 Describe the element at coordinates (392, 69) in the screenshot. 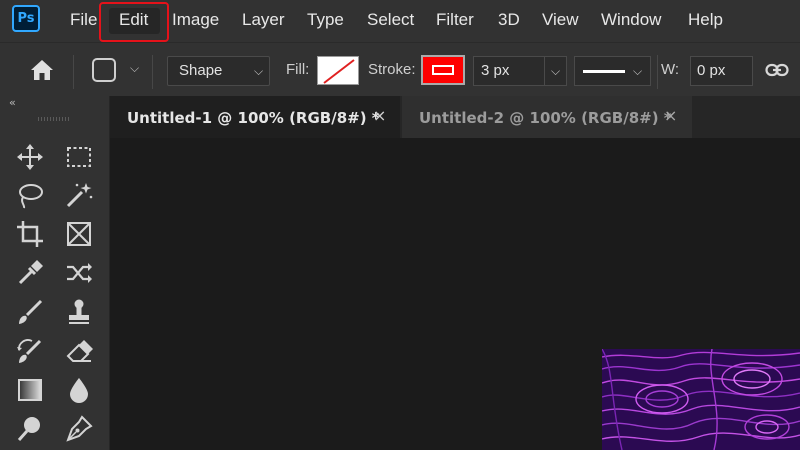

I see `stroke-label: Stroke:` at that location.